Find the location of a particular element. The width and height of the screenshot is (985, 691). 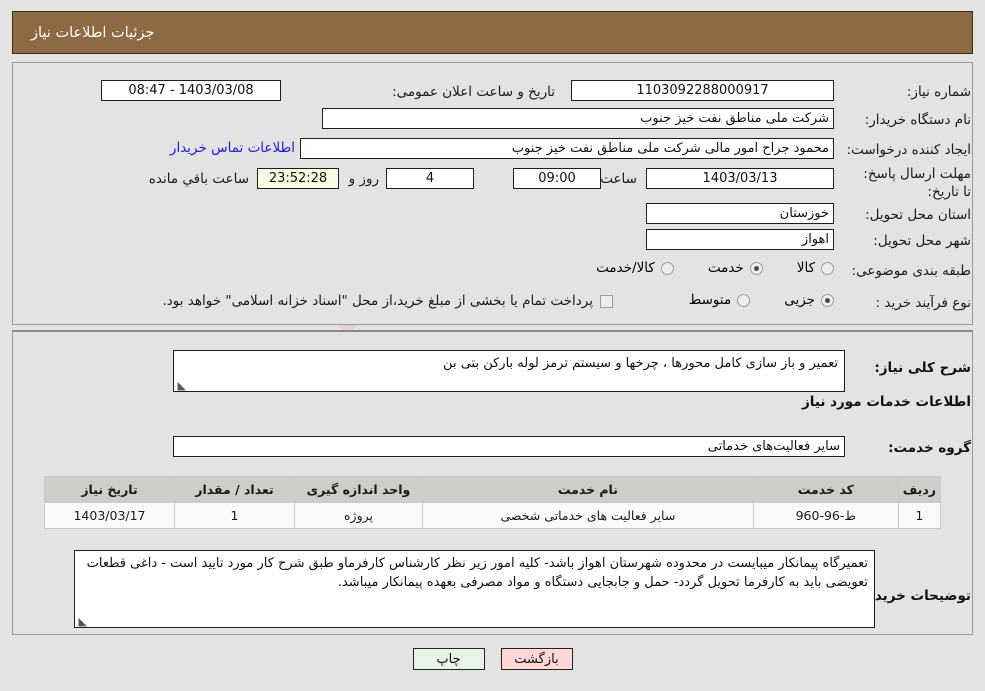

process-option-label: جزیی is located at coordinates (799, 300).